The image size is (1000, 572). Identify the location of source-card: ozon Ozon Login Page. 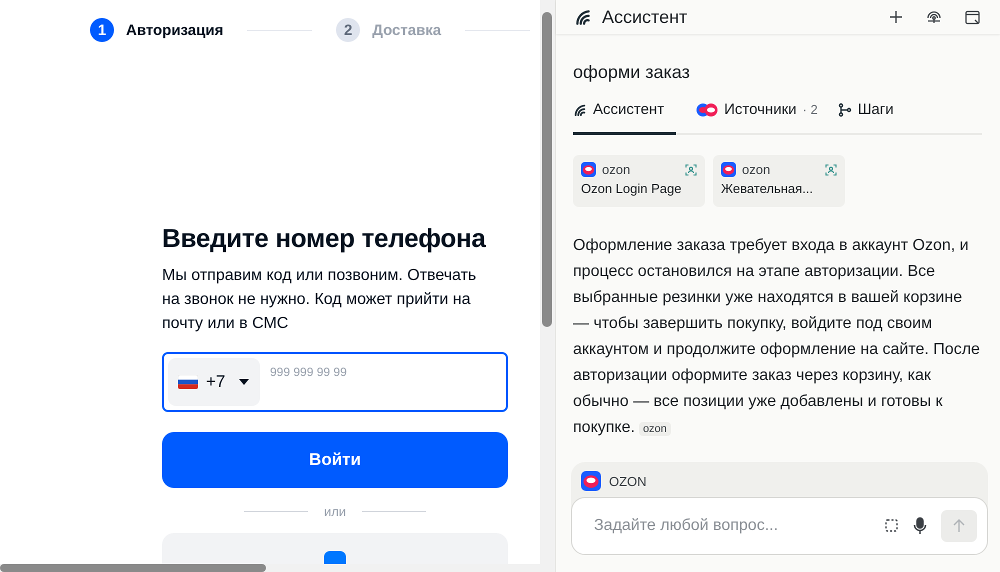
(639, 181).